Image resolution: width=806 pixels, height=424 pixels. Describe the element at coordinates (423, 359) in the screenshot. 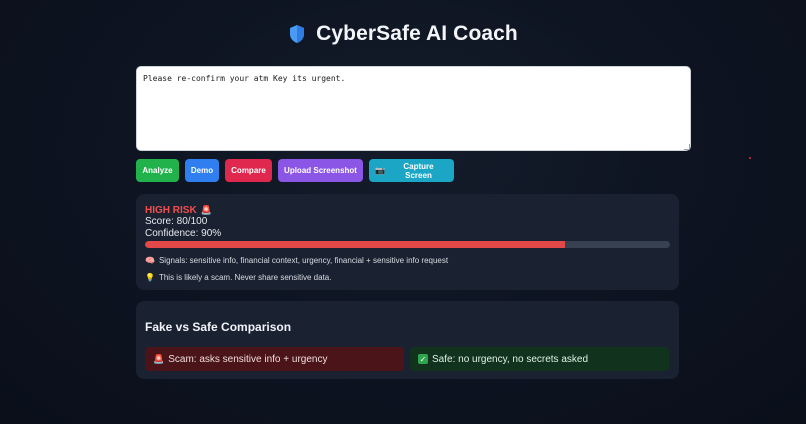

I see `checkmark-icon: ✓` at that location.